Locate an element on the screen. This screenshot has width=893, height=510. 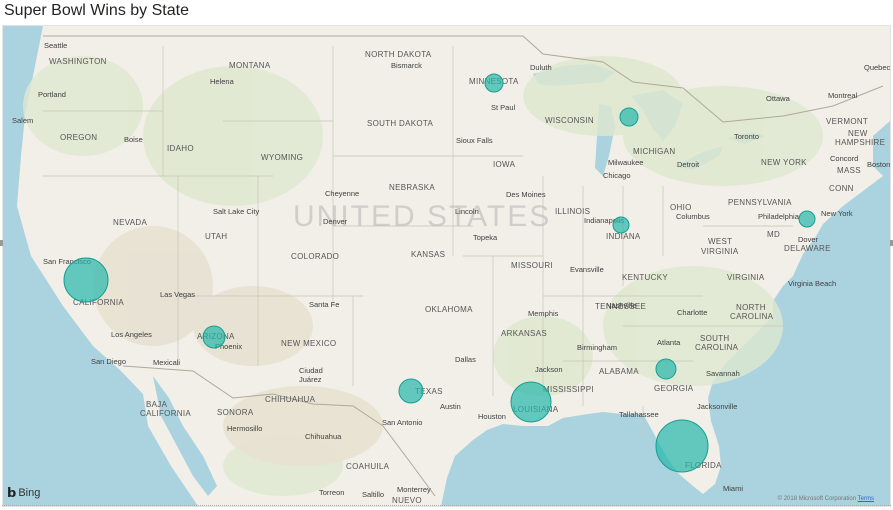
state-label: HAMPSHIRE is located at coordinates (860, 142).